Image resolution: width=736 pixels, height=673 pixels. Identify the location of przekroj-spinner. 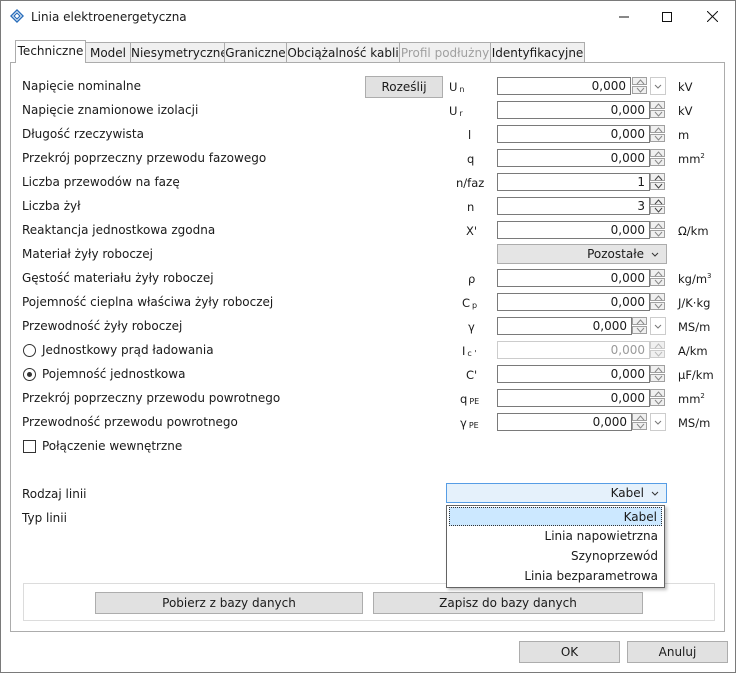
(658, 158).